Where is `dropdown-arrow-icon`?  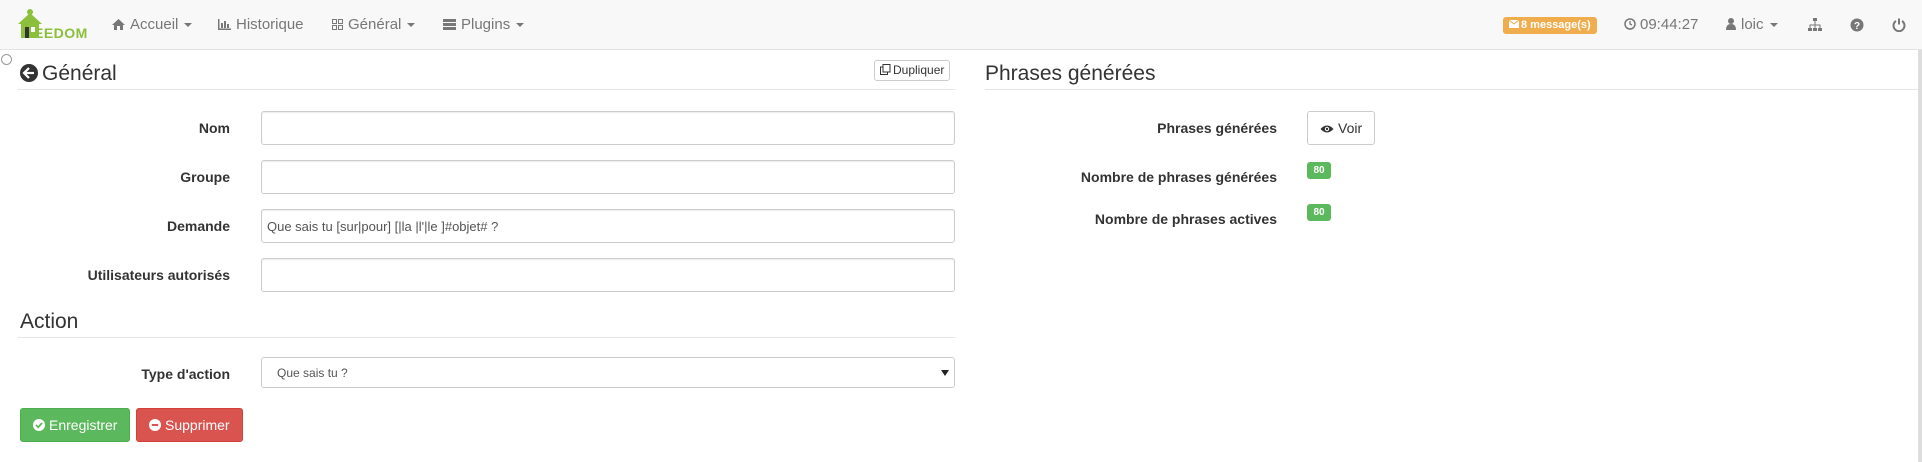
dropdown-arrow-icon is located at coordinates (945, 373).